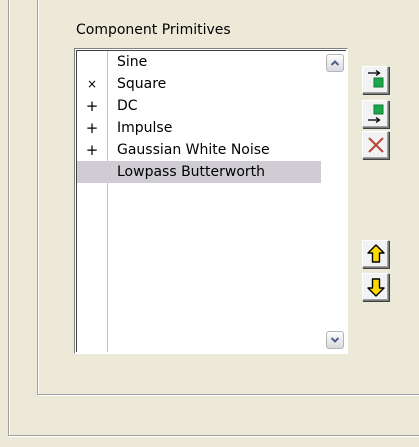  Describe the element at coordinates (199, 84) in the screenshot. I see `list-item: × Square` at that location.